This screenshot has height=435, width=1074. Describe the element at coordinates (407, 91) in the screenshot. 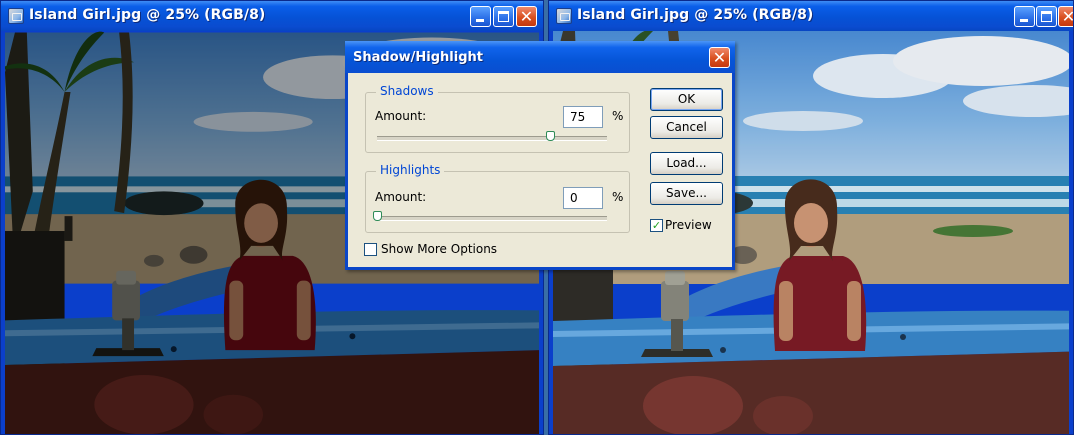

I see `shadows-legend: Shadows` at that location.